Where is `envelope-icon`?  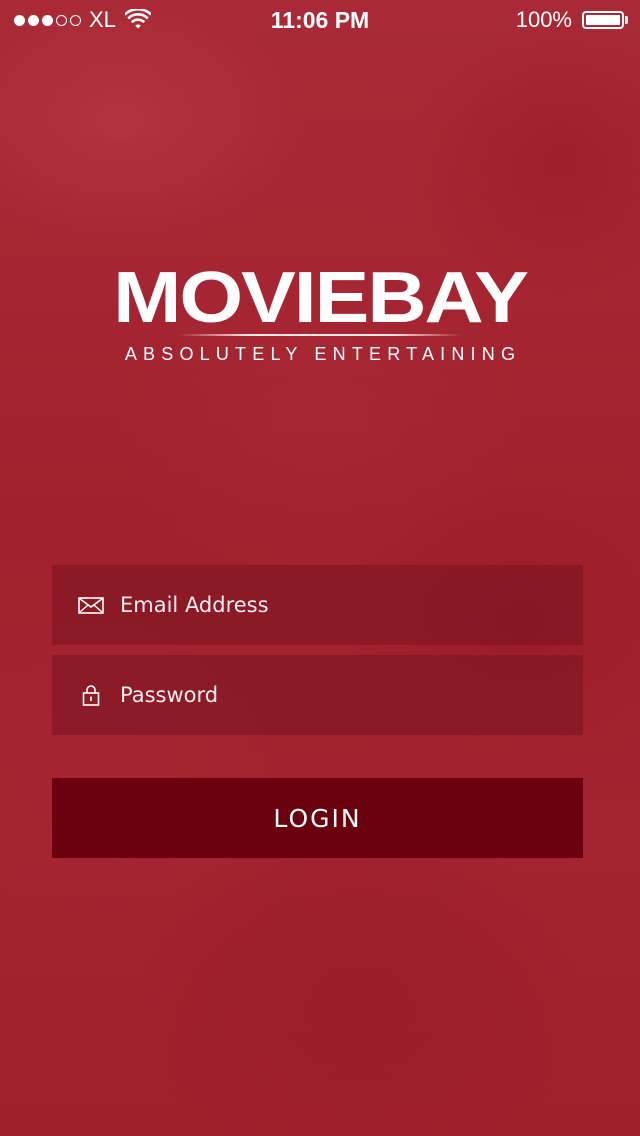
envelope-icon is located at coordinates (91, 605).